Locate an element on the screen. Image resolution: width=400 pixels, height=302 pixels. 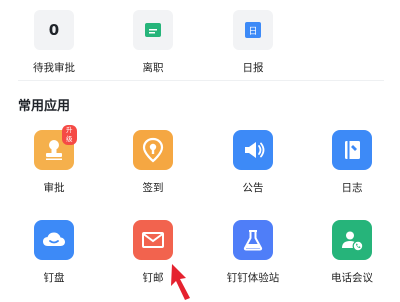
daily-report-label: 日报 is located at coordinates (253, 68).